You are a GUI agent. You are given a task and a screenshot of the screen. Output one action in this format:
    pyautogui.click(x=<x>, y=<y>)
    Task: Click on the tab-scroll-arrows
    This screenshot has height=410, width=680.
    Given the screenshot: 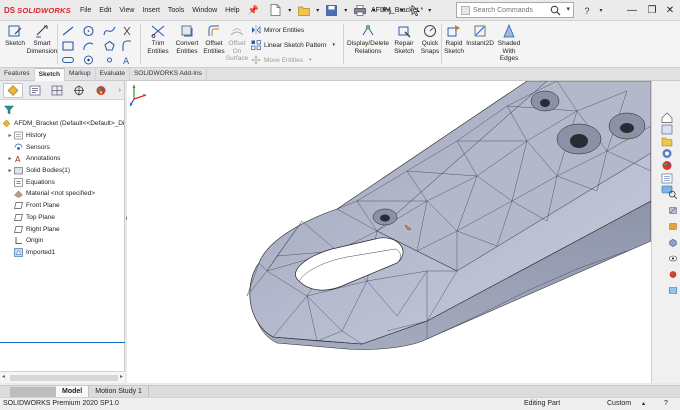 What is the action you would take?
    pyautogui.click(x=33, y=391)
    